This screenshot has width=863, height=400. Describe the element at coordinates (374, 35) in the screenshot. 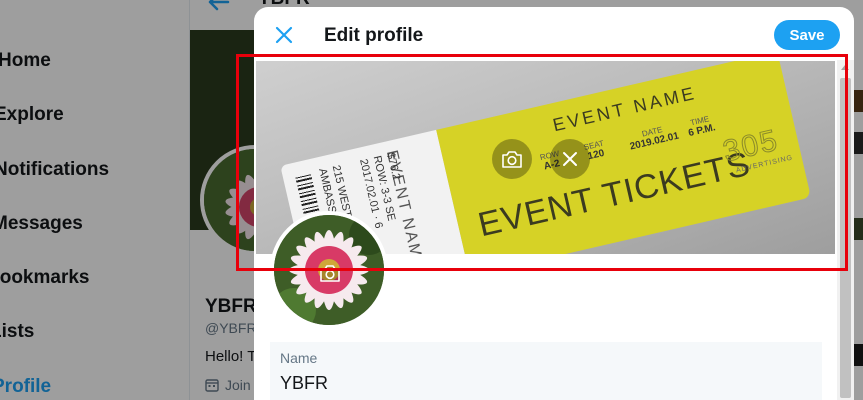

I see `modal-title: Edit profile` at that location.